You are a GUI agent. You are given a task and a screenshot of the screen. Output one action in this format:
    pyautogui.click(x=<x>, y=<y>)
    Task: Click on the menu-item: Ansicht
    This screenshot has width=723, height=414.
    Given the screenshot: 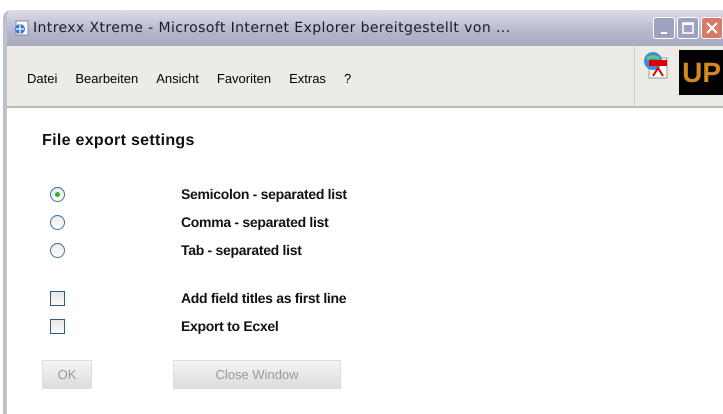 What is the action you would take?
    pyautogui.click(x=177, y=78)
    